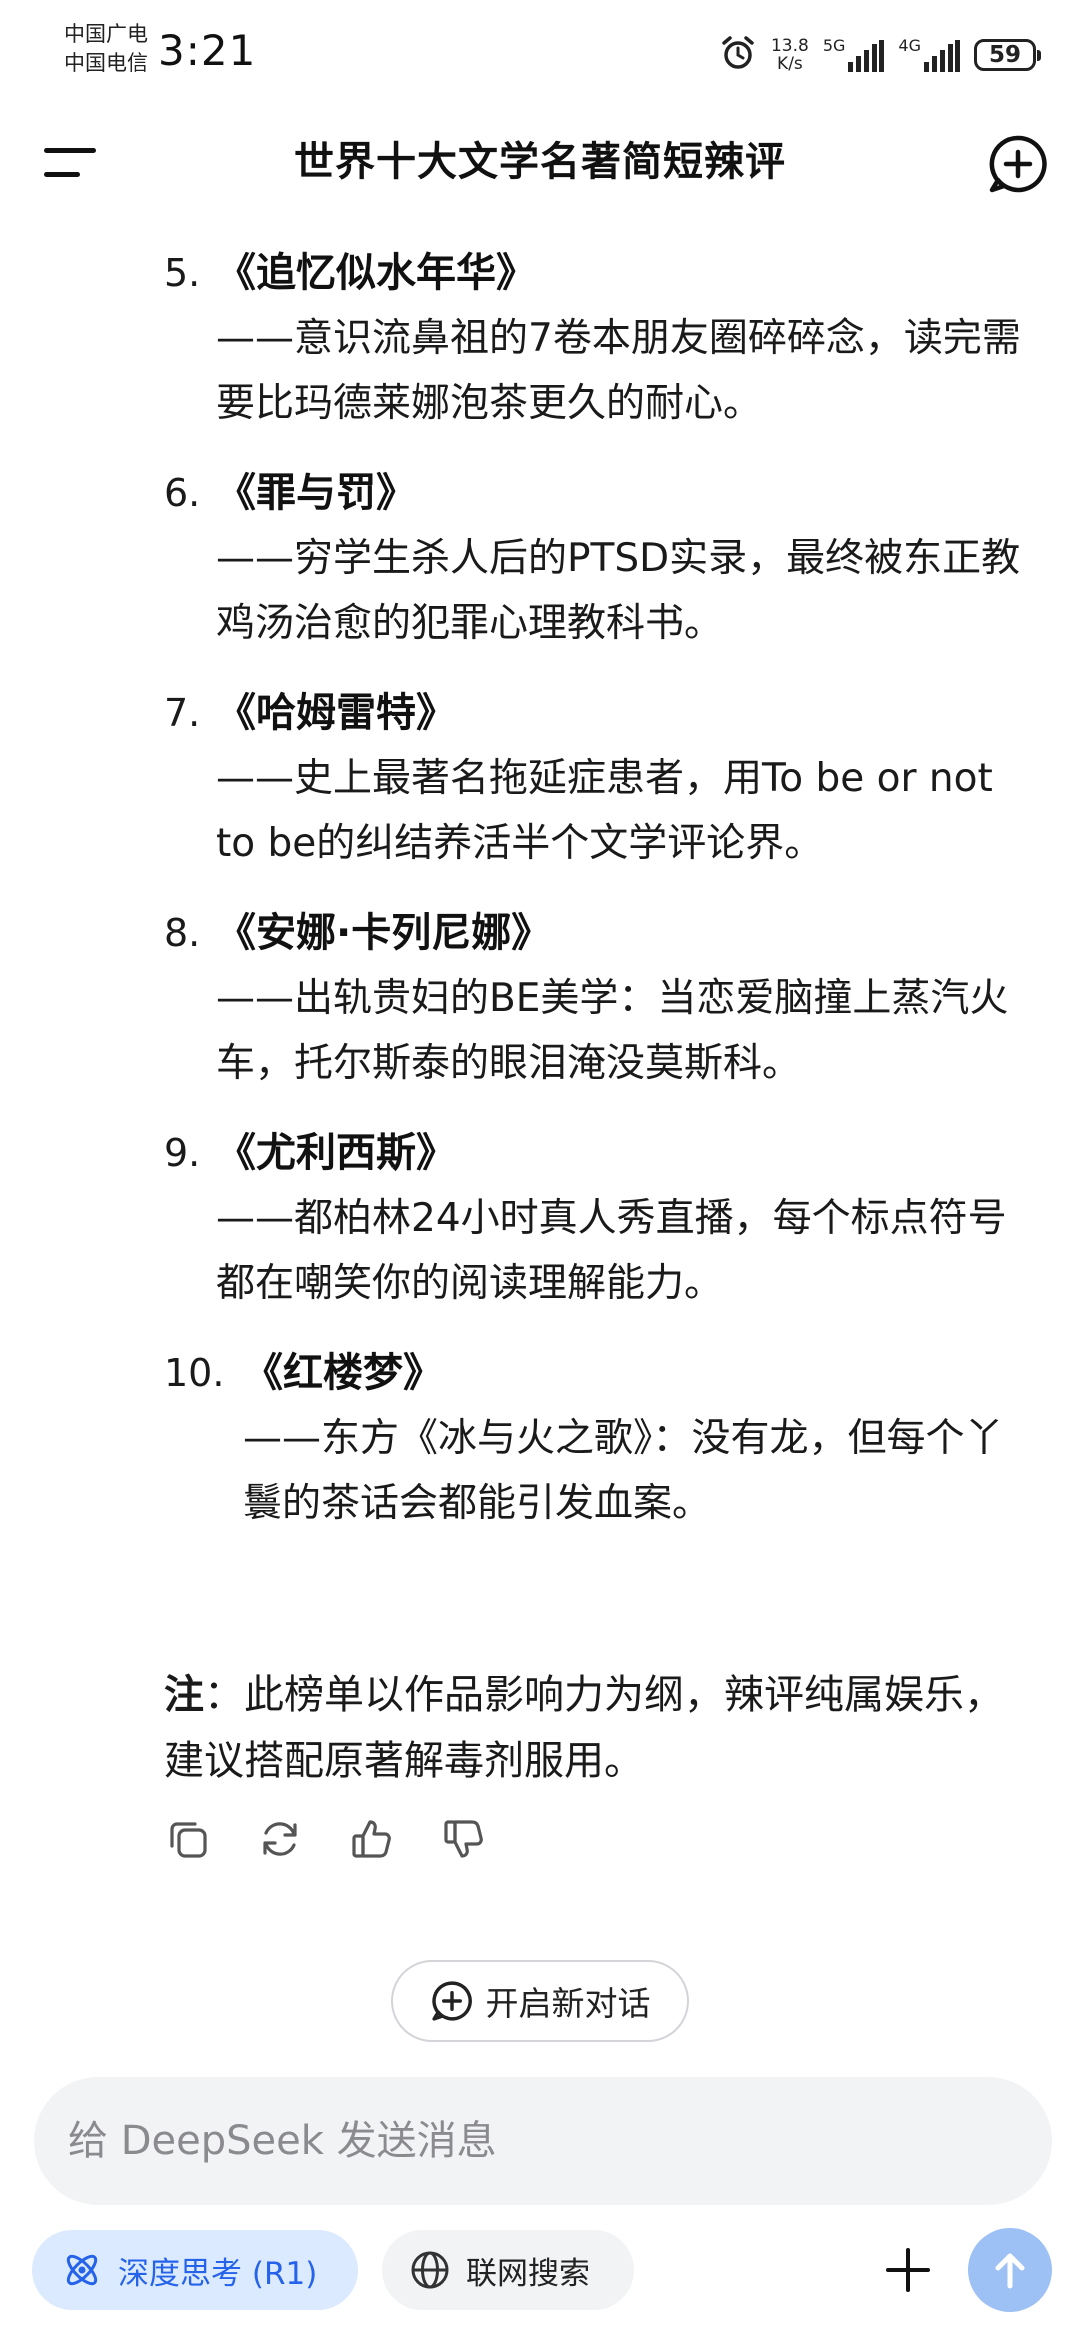 This screenshot has height=2340, width=1080. What do you see at coordinates (909, 45) in the screenshot?
I see `network-type-4g: 4G` at bounding box center [909, 45].